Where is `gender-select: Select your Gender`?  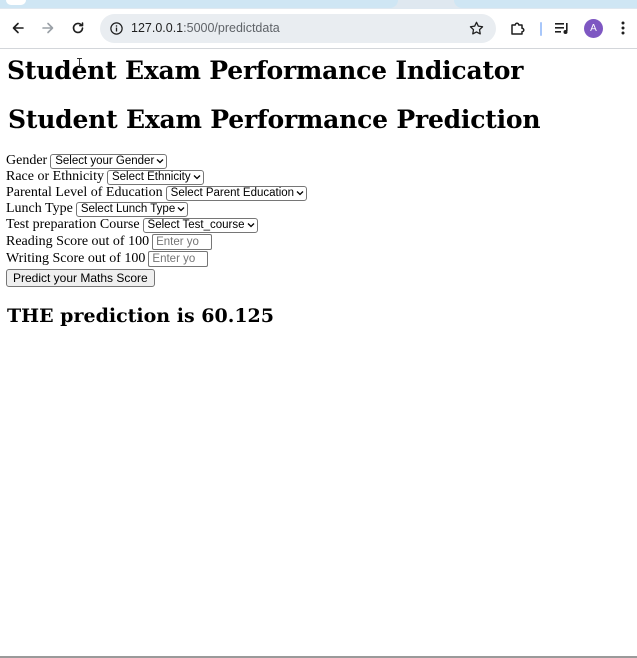
gender-select: Select your Gender is located at coordinates (109, 161).